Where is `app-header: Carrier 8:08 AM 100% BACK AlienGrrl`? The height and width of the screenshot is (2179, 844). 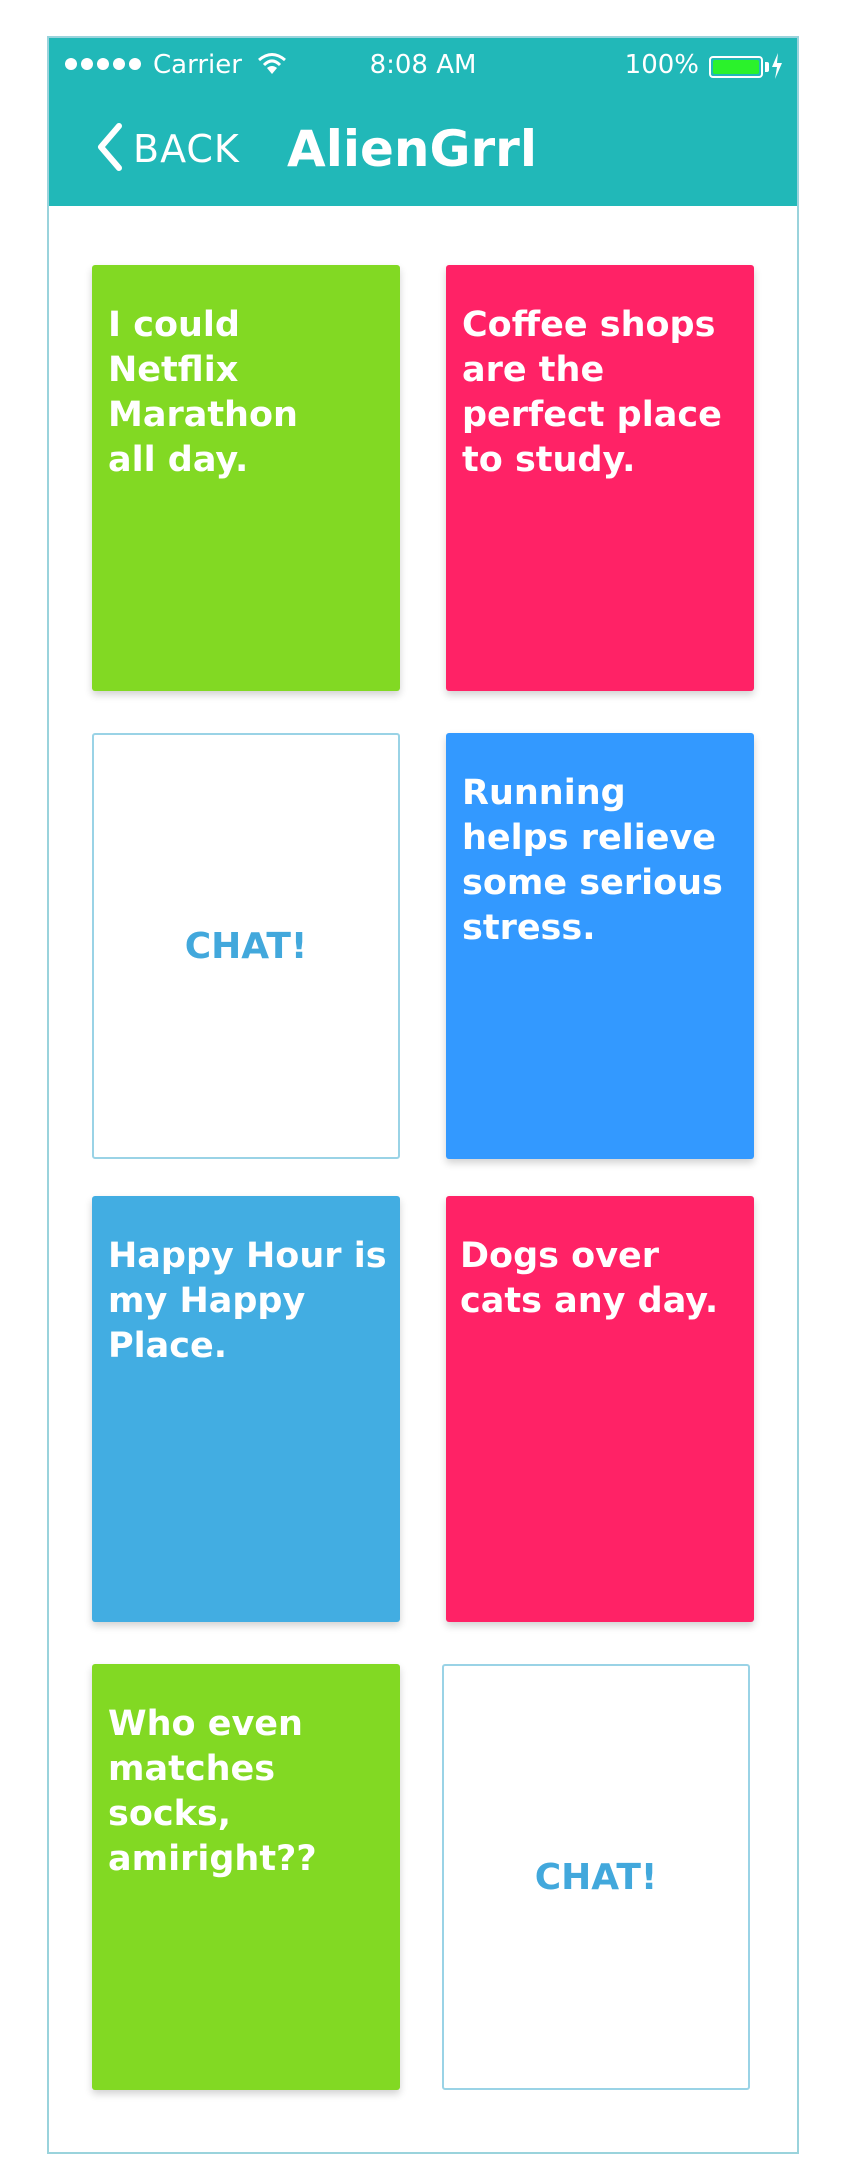 app-header: Carrier 8:08 AM 100% BACK AlienGrrl is located at coordinates (423, 122).